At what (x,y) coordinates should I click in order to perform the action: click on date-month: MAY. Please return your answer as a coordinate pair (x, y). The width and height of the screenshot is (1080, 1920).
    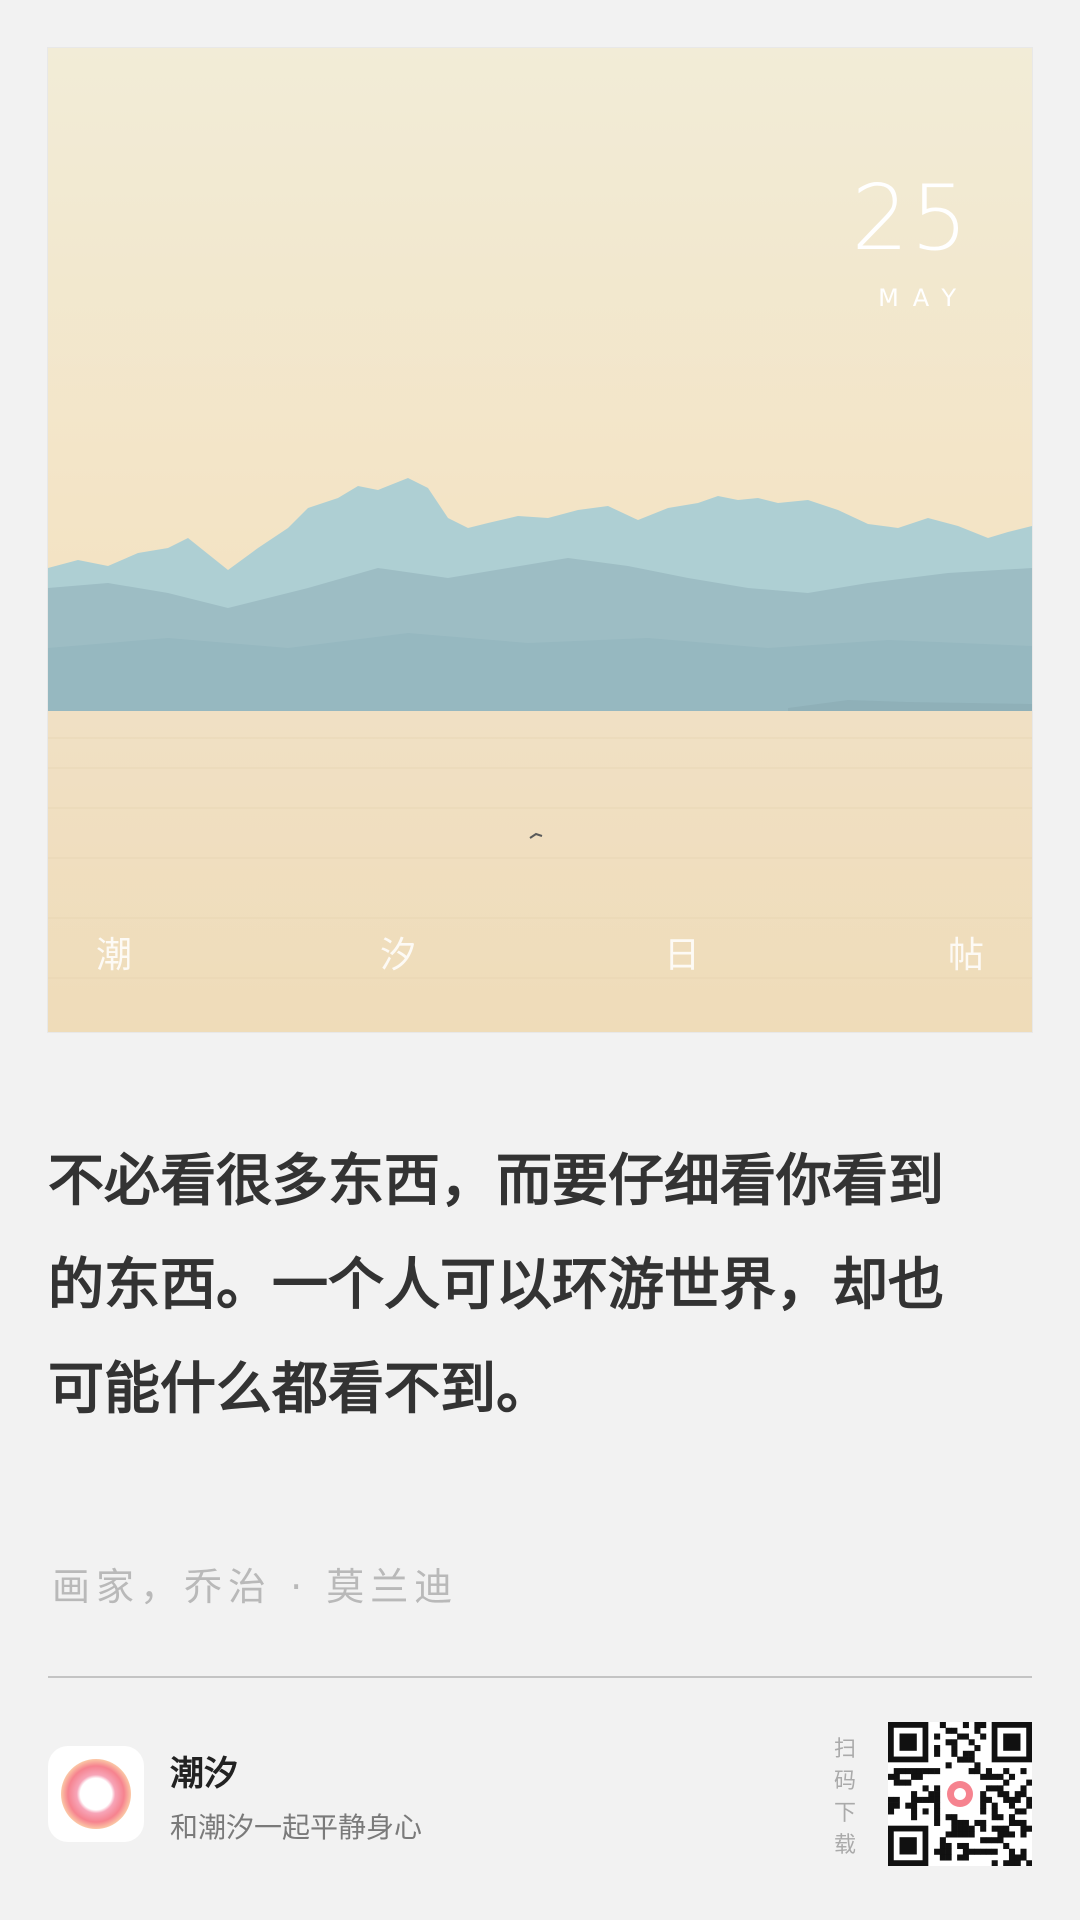
    Looking at the image, I should click on (924, 298).